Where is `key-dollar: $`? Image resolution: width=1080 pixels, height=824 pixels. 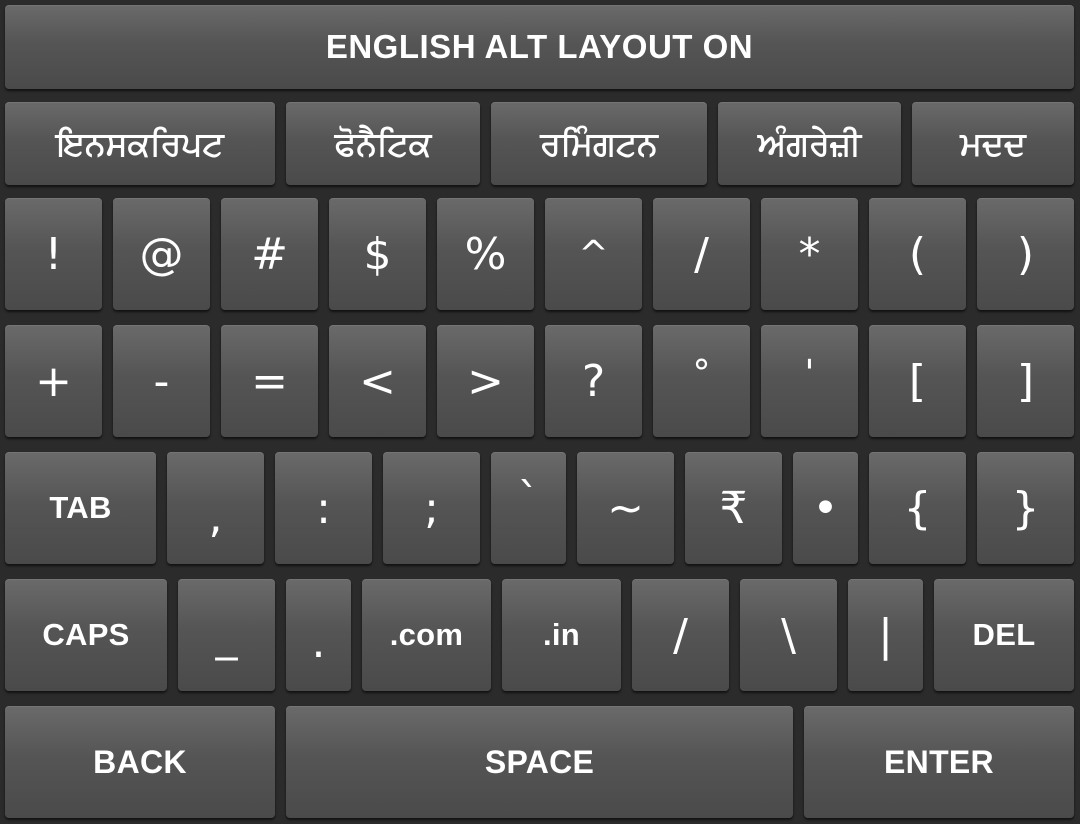
key-dollar: $ is located at coordinates (377, 254).